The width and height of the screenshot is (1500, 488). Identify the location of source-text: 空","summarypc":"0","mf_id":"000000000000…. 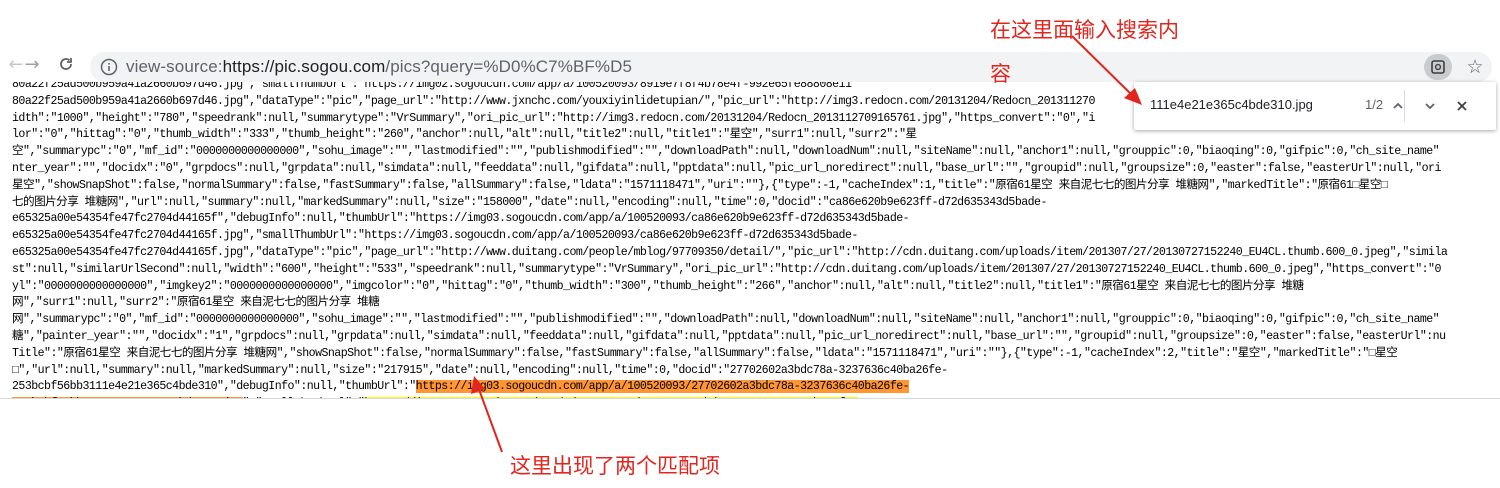
(726, 152).